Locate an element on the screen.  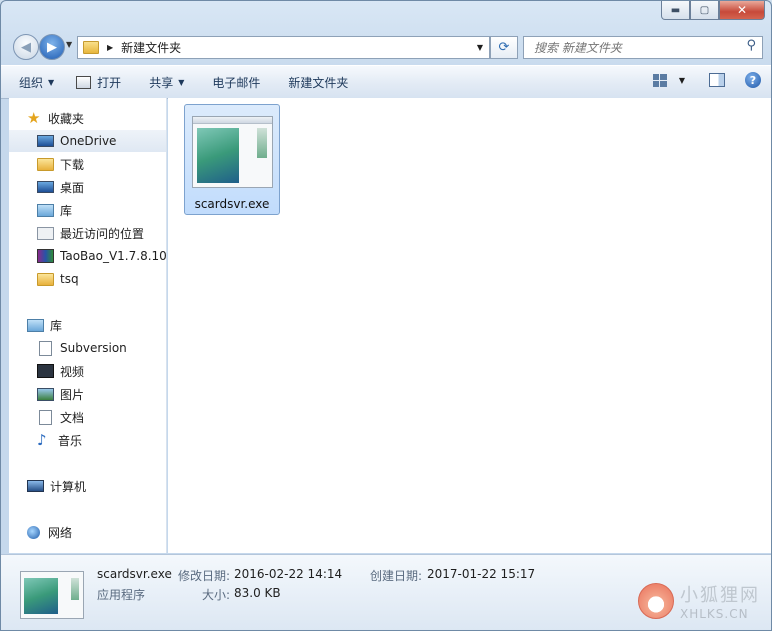
music-note-icon: ♪ is located at coordinates (42, 439).